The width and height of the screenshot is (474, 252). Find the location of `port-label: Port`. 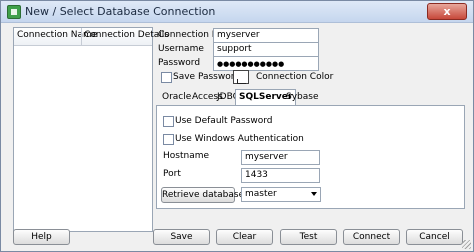

port-label: Port is located at coordinates (172, 174).